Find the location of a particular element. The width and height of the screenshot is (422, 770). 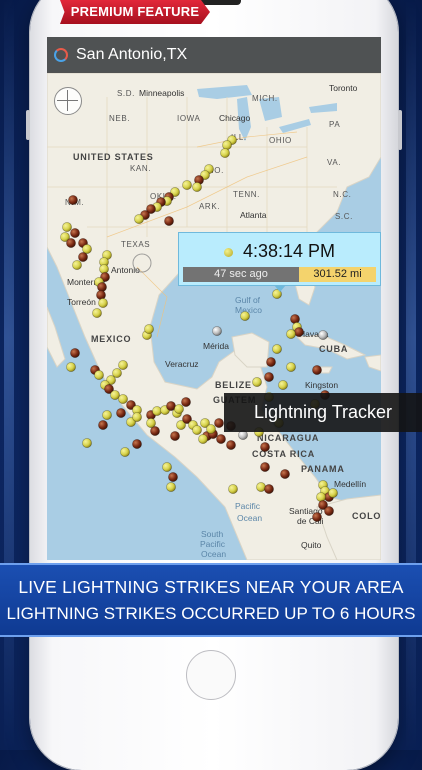

strike-info-popup: 4:38:14 PM 47 sec ago 301.52 mi is located at coordinates (279, 262).